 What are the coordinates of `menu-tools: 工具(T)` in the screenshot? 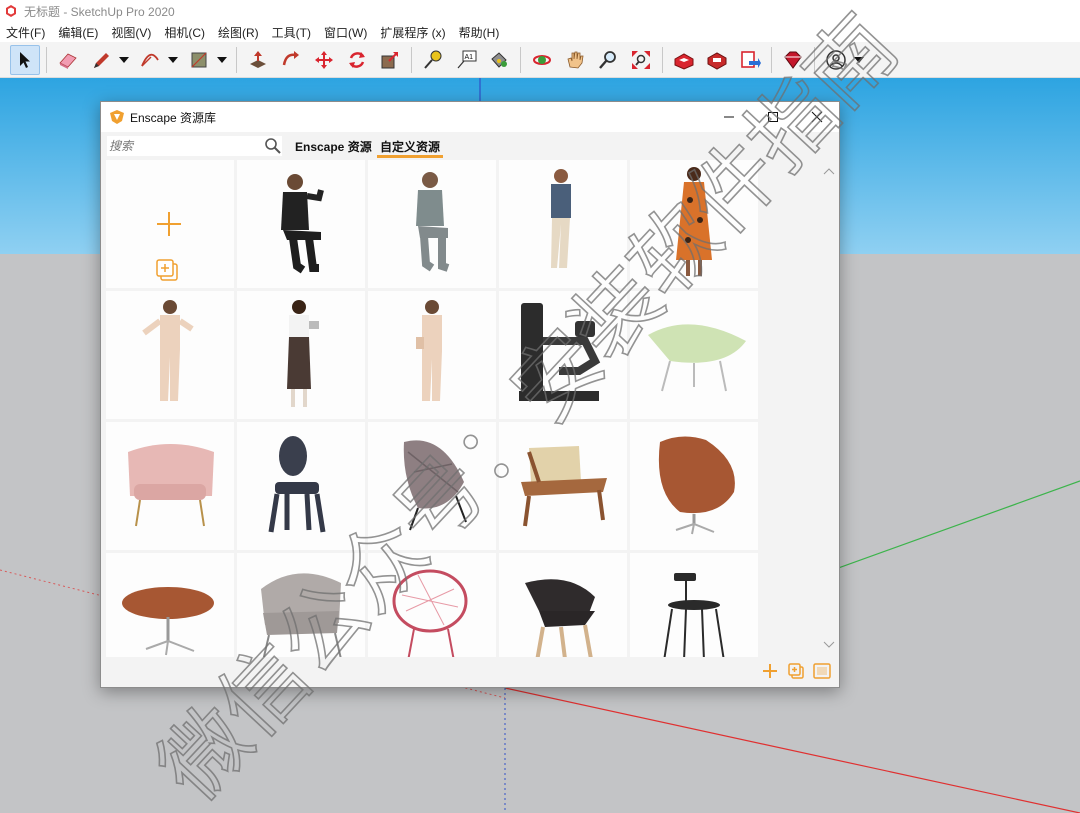 It's located at (291, 32).